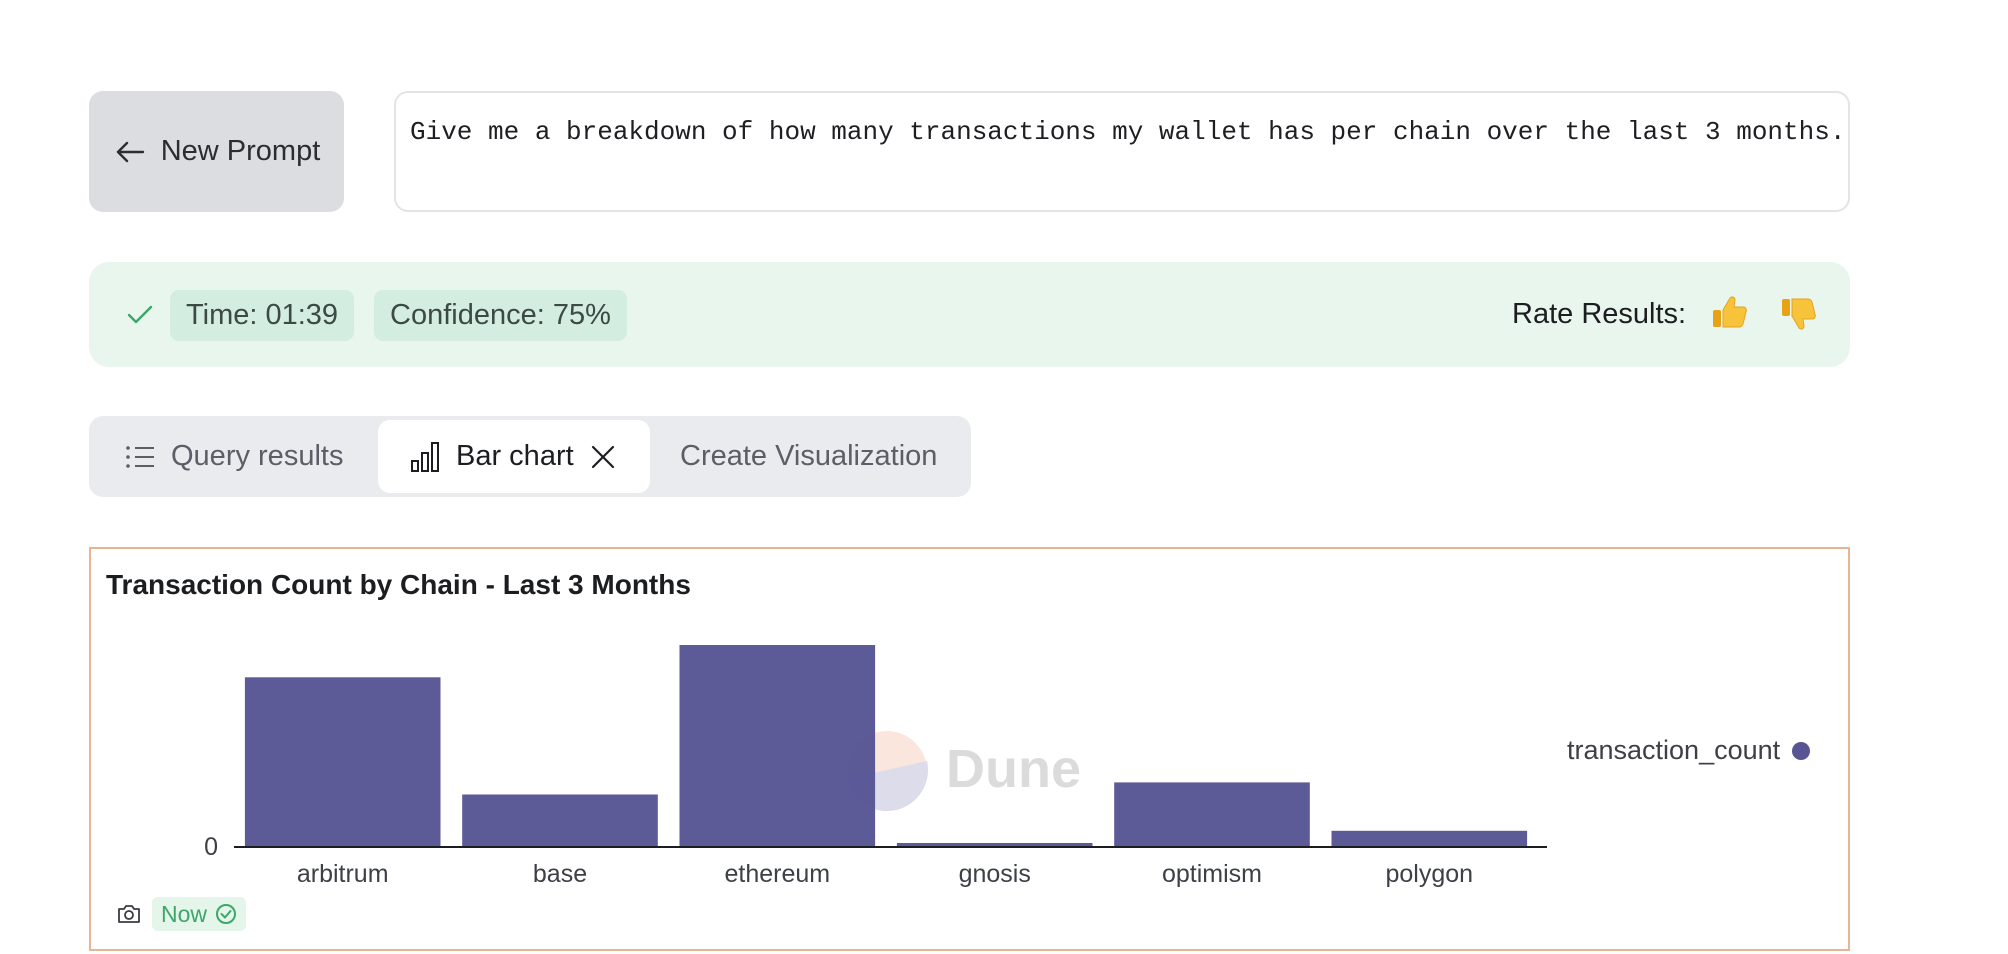 This screenshot has width=2008, height=954. Describe the element at coordinates (342, 762) in the screenshot. I see `bar-arbitrum` at that location.